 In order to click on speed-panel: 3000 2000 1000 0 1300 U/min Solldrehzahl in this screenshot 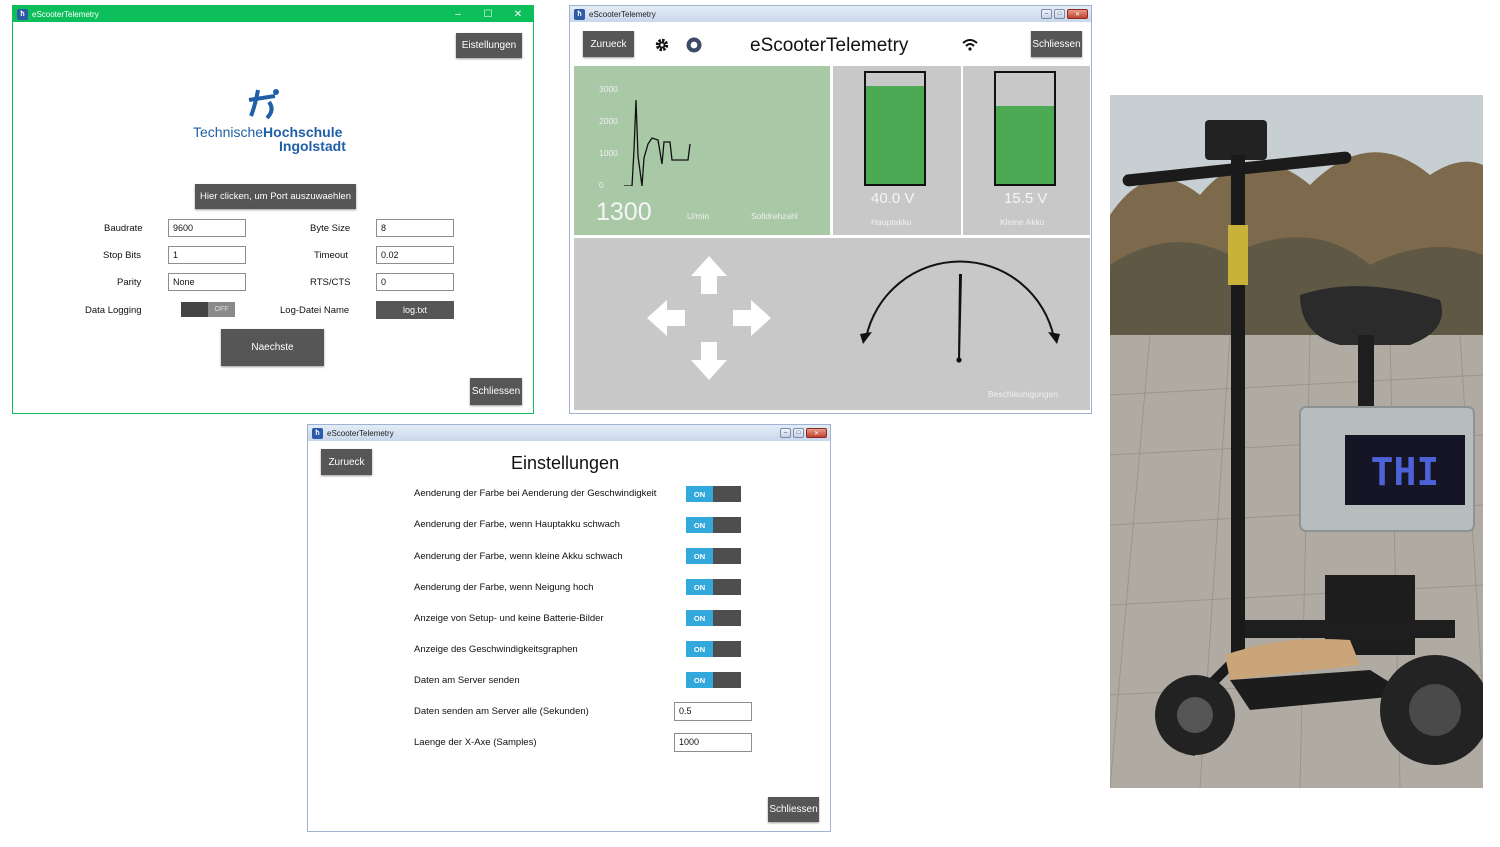, I will do `click(702, 150)`.